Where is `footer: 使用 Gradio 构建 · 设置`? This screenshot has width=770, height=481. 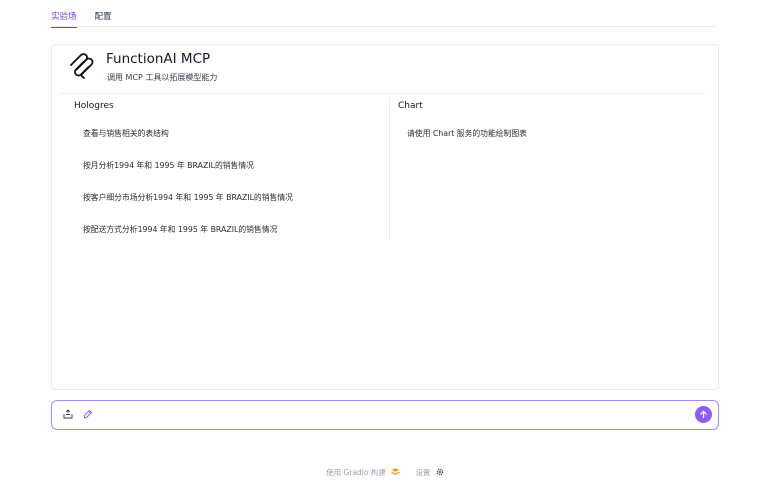 footer: 使用 Gradio 构建 · 设置 is located at coordinates (385, 472).